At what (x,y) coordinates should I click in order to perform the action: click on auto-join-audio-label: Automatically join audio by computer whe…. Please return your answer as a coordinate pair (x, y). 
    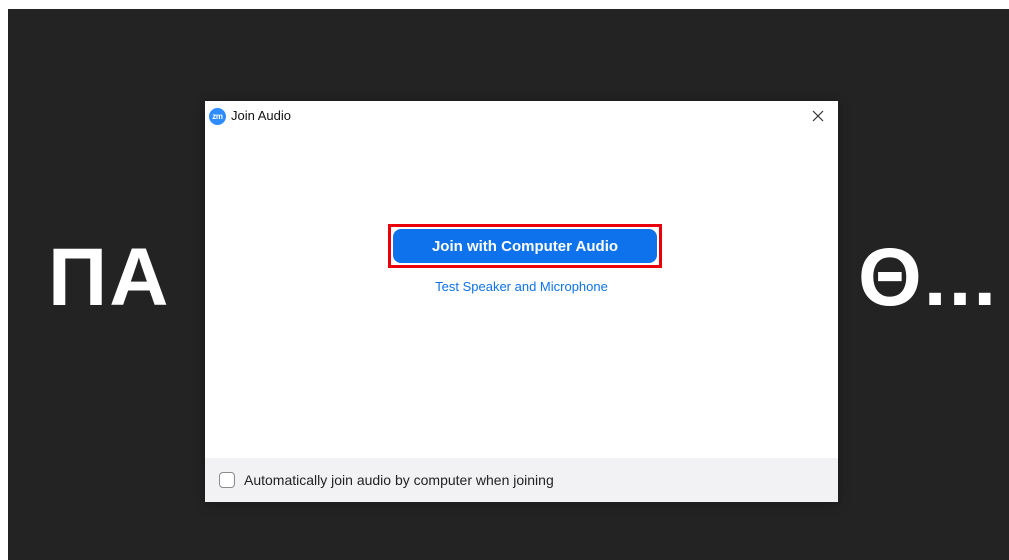
    Looking at the image, I should click on (399, 480).